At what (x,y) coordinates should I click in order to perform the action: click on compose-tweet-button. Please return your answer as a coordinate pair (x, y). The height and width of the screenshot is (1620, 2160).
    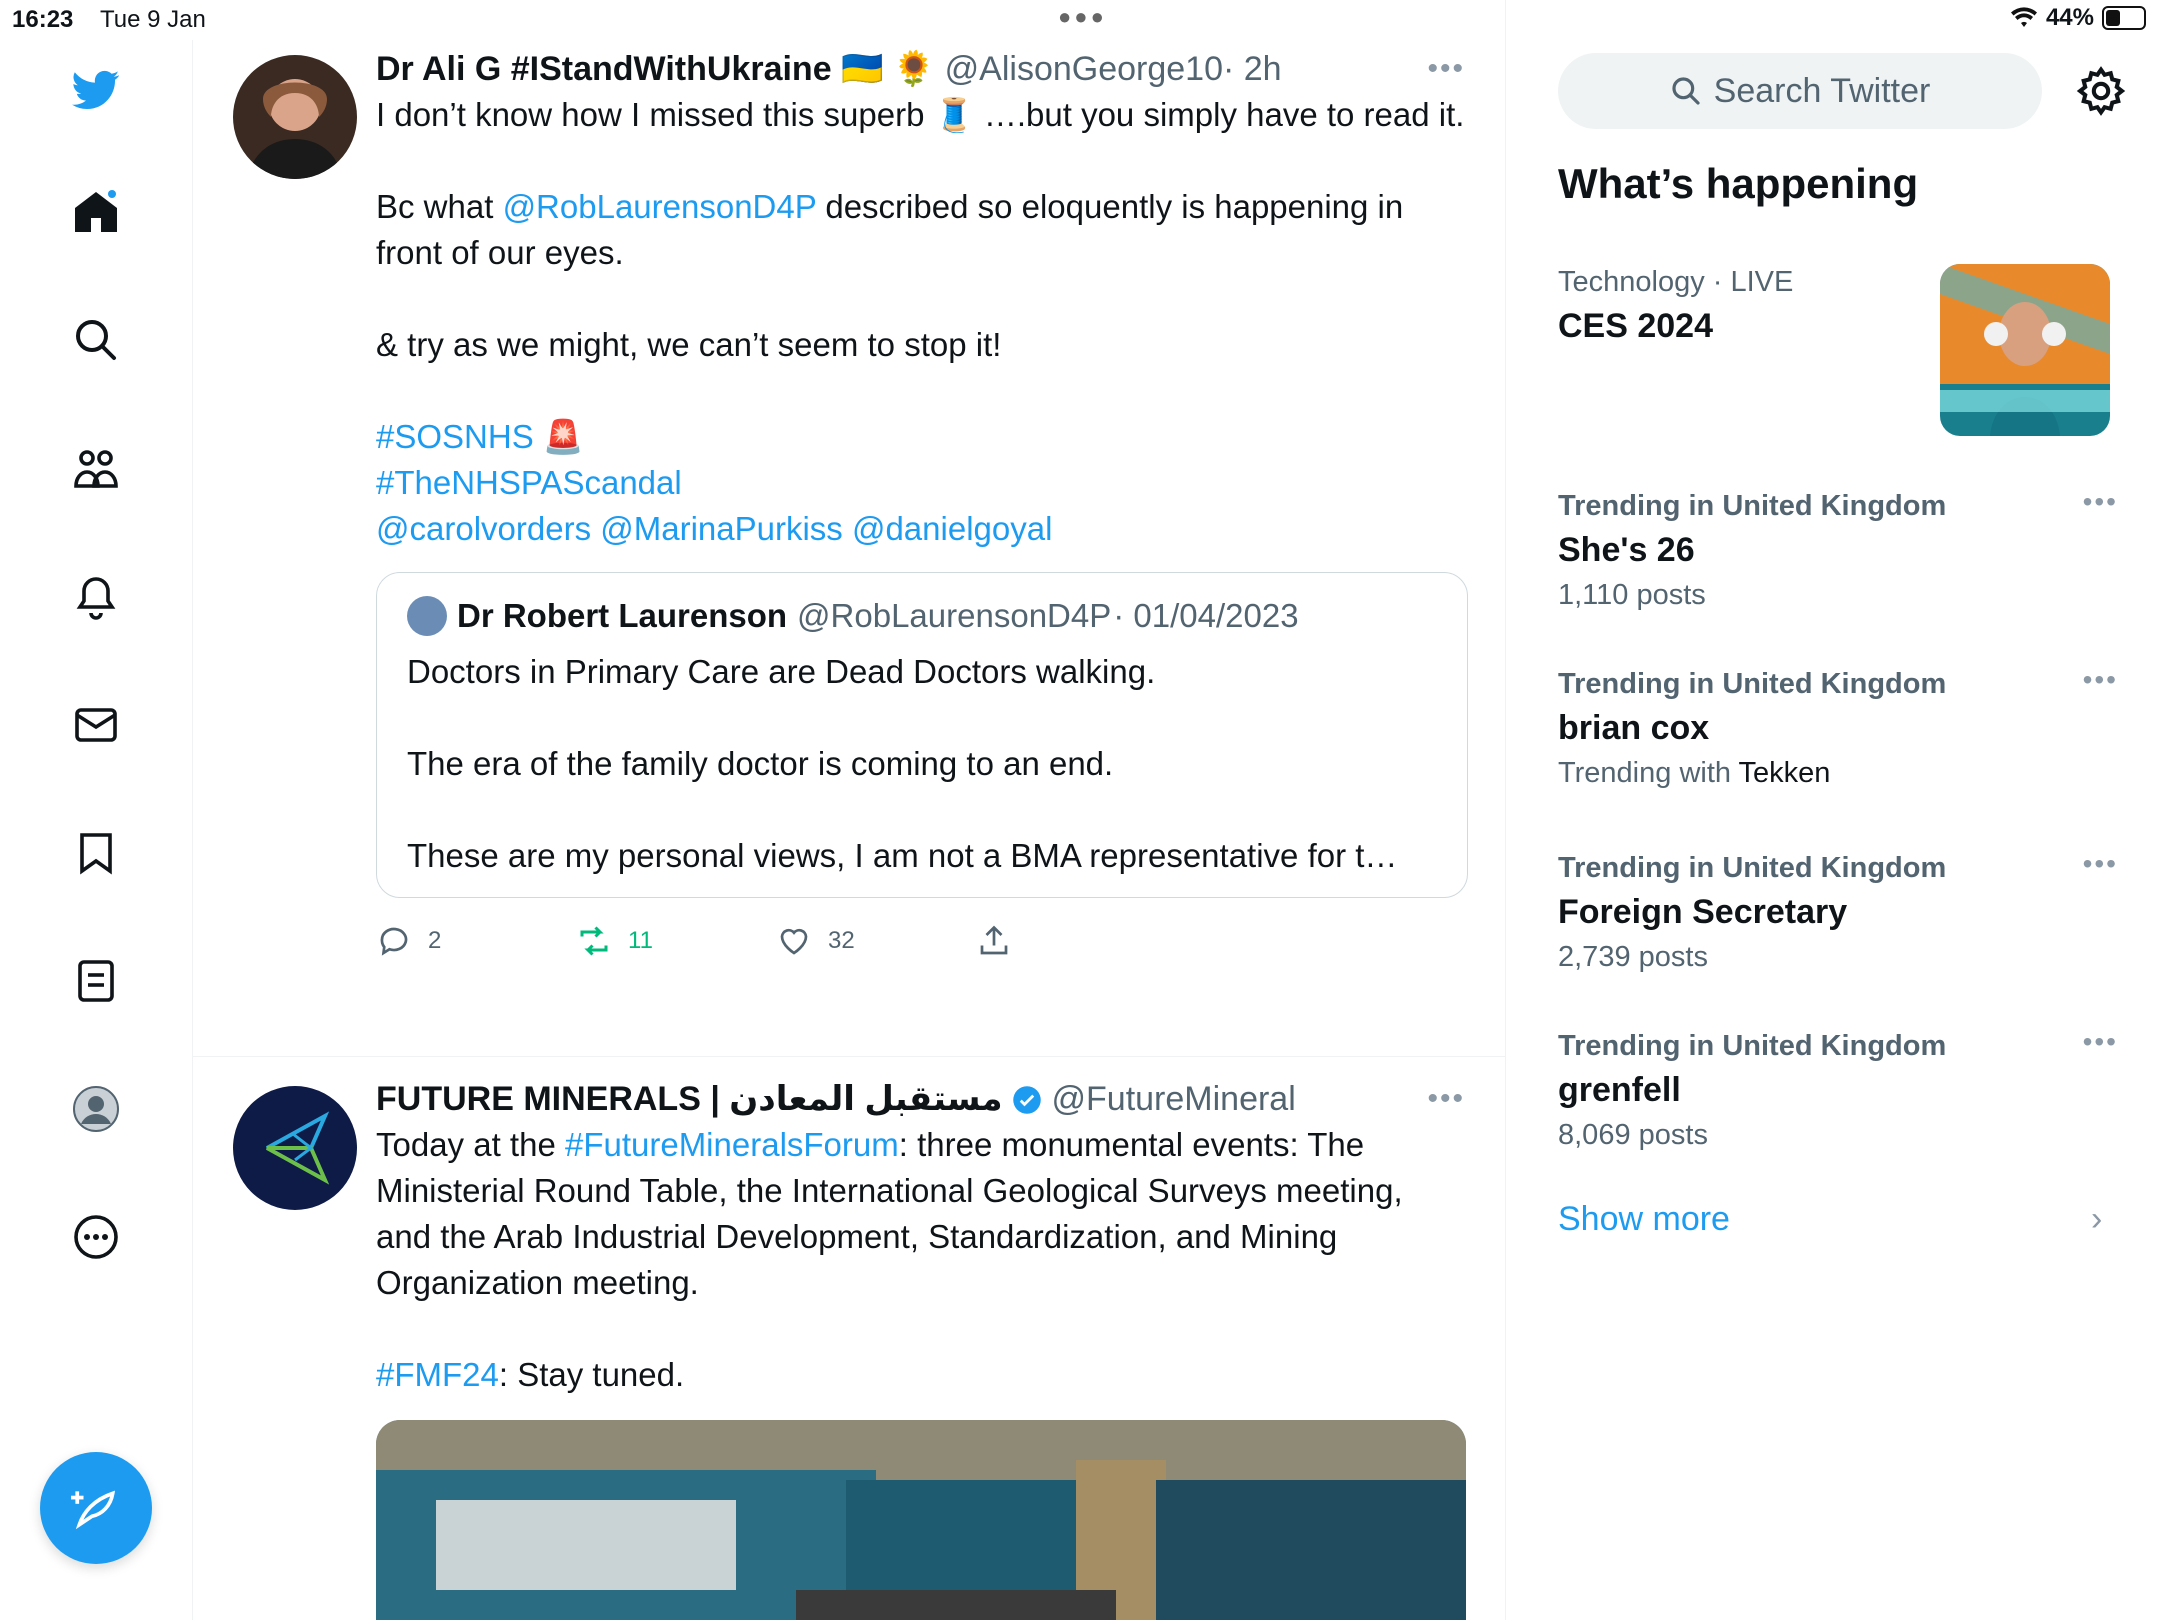
    Looking at the image, I should click on (96, 1508).